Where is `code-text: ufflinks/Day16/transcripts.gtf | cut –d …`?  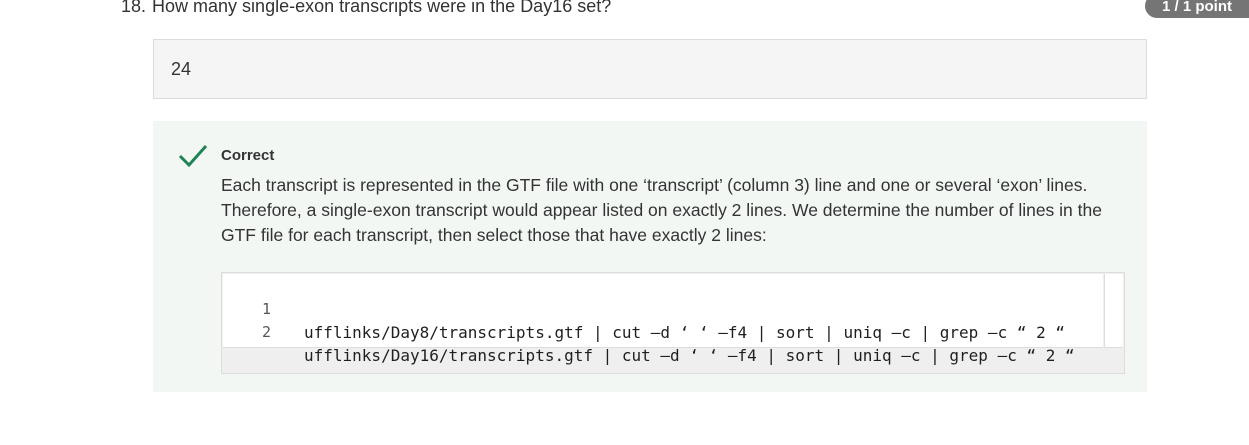
code-text: ufflinks/Day16/transcripts.gtf | cut –d … is located at coordinates (689, 355).